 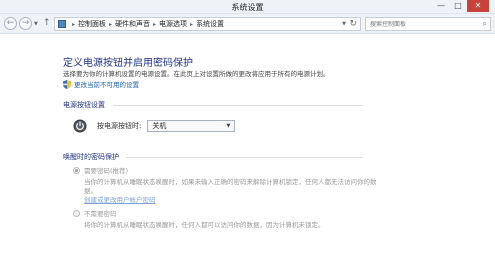 I want to click on breadcrumb-hardware-sound: 硬件和声音, so click(x=132, y=24).